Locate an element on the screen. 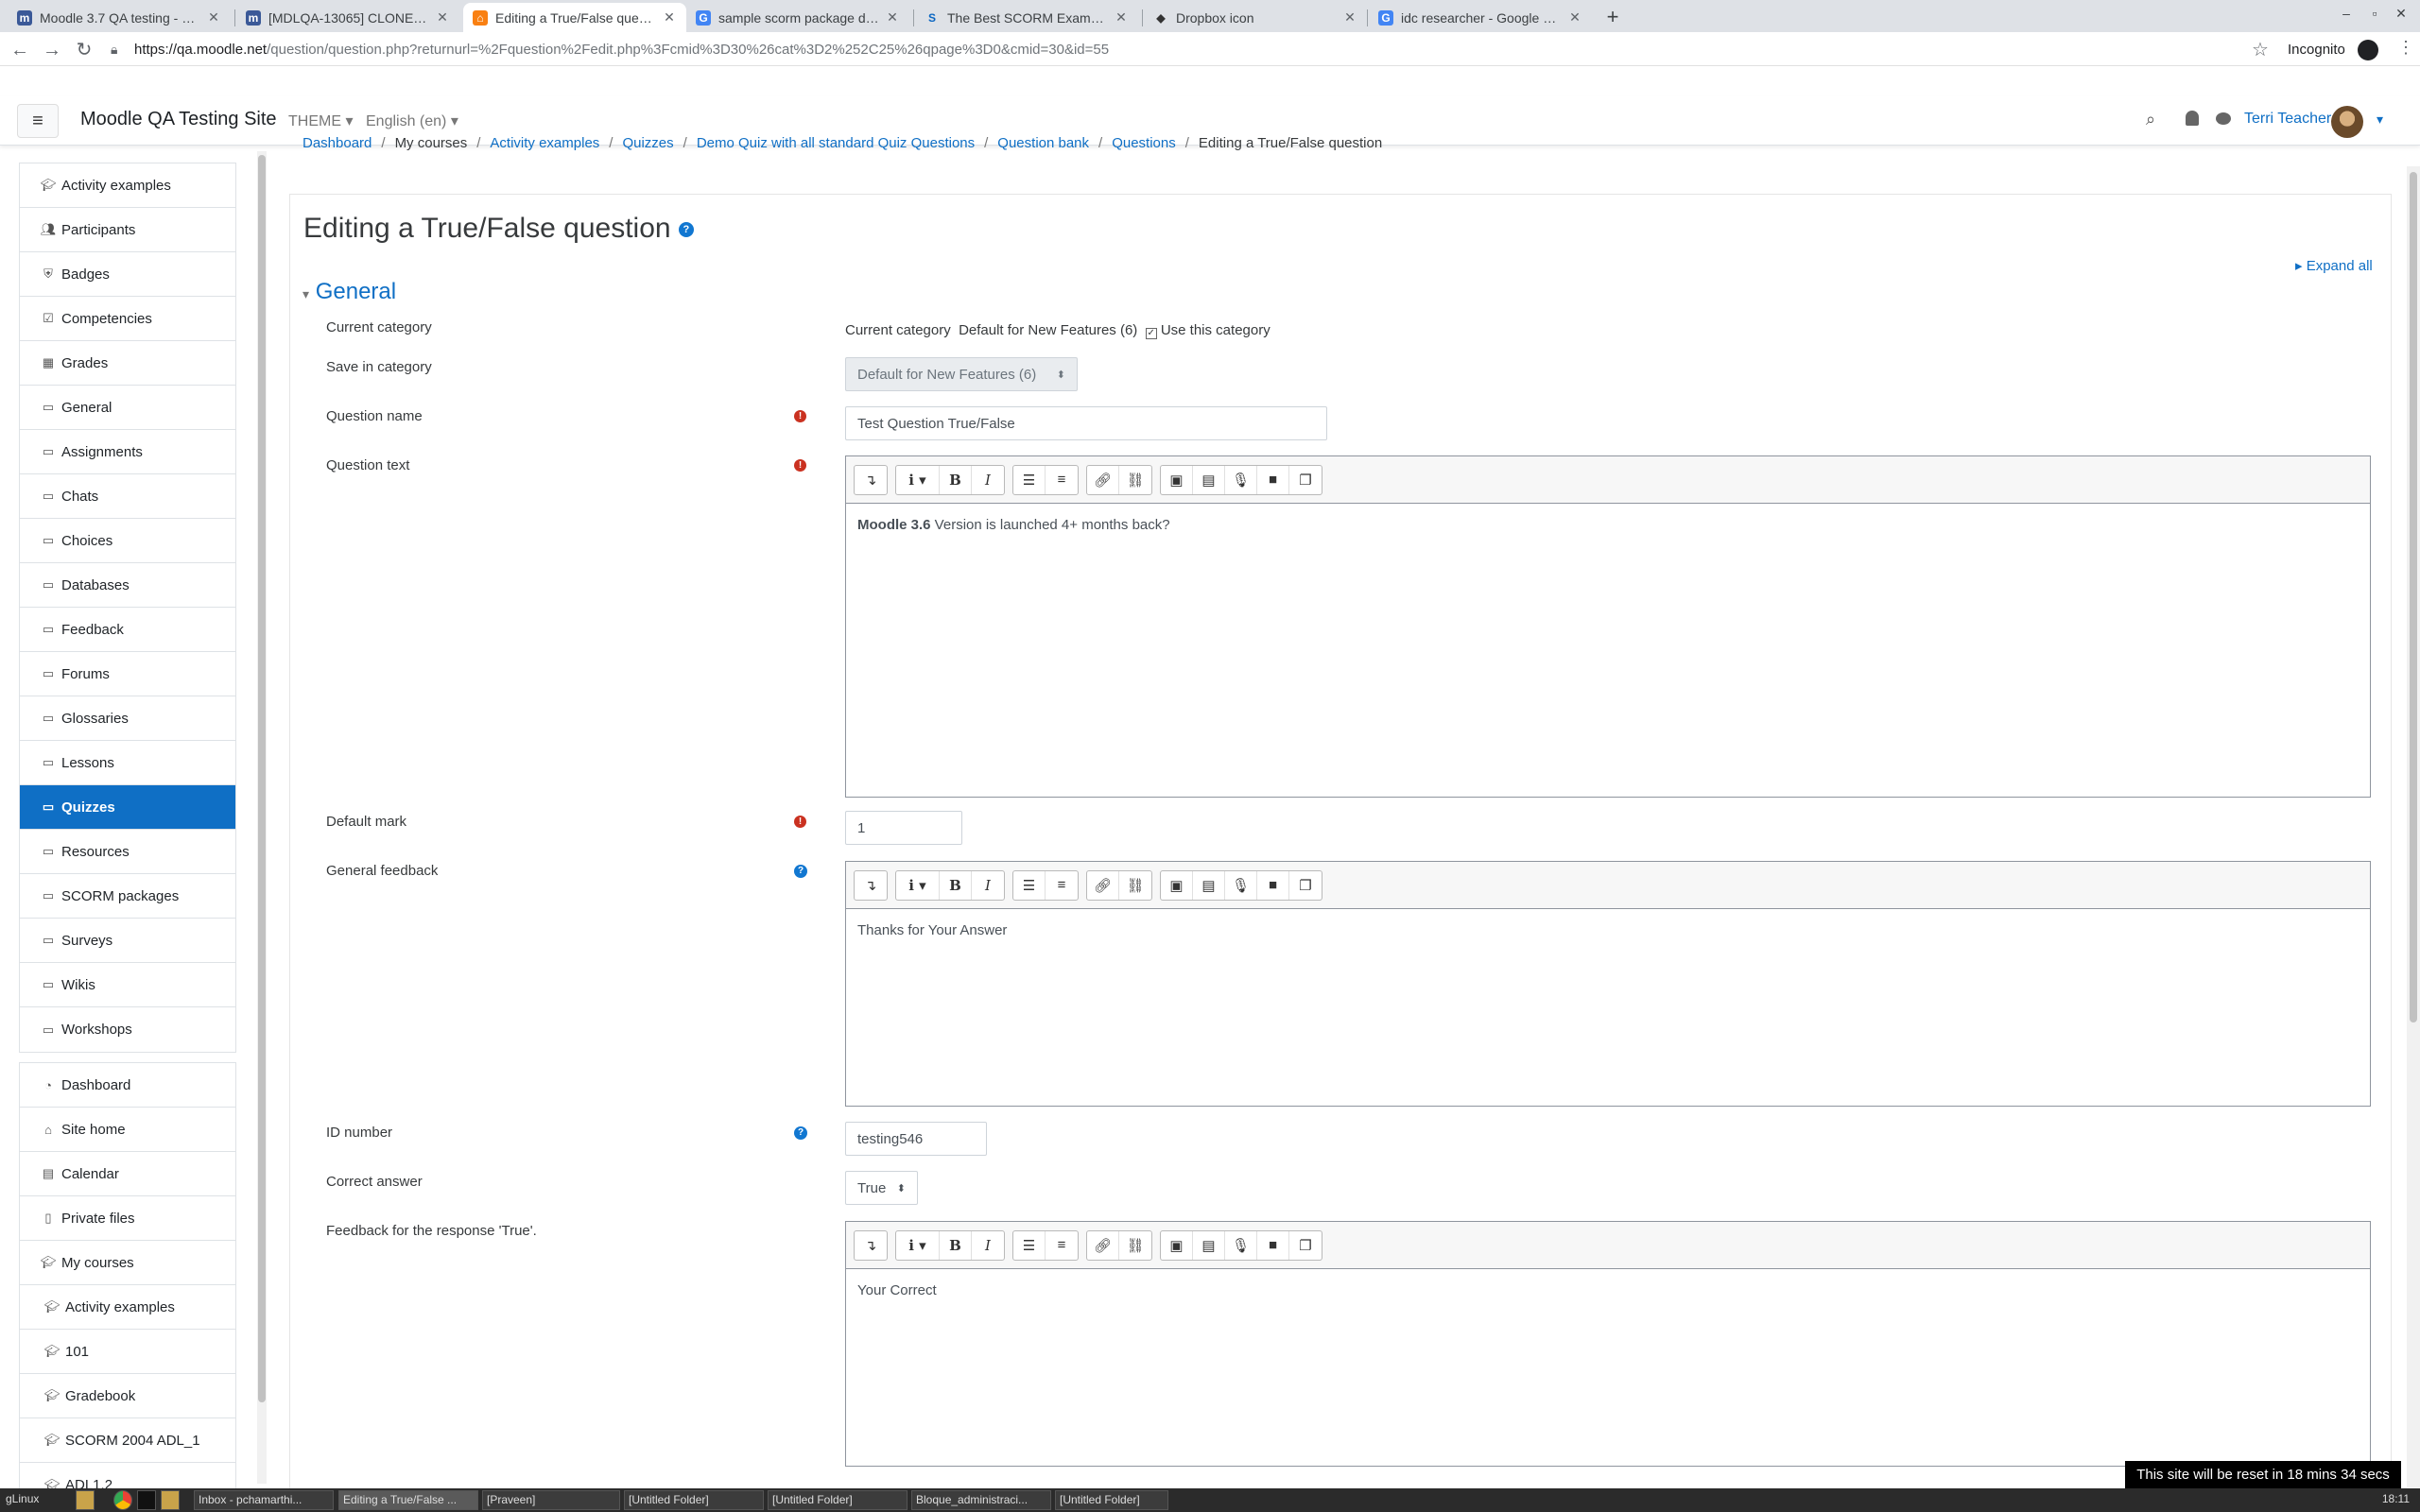 The height and width of the screenshot is (1512, 2420). sidebar-item-choices: ▭ Choices is located at coordinates (127, 541).